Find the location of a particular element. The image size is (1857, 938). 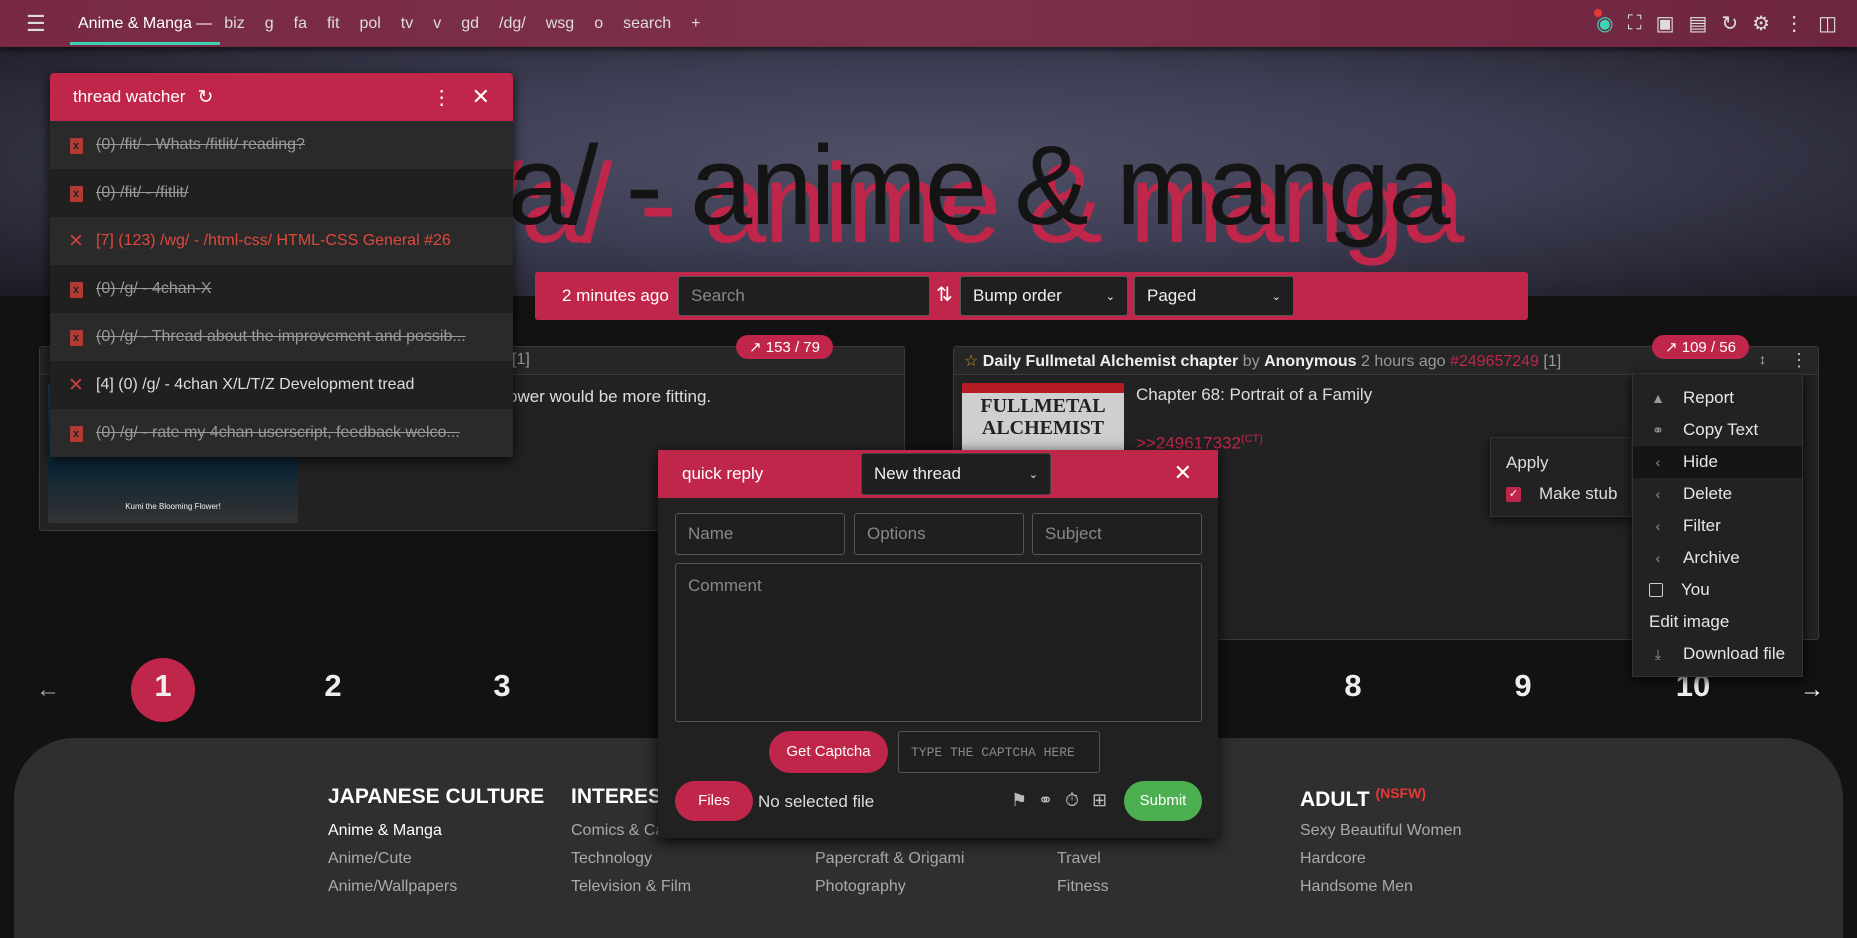

name-field: Name is located at coordinates (760, 534).